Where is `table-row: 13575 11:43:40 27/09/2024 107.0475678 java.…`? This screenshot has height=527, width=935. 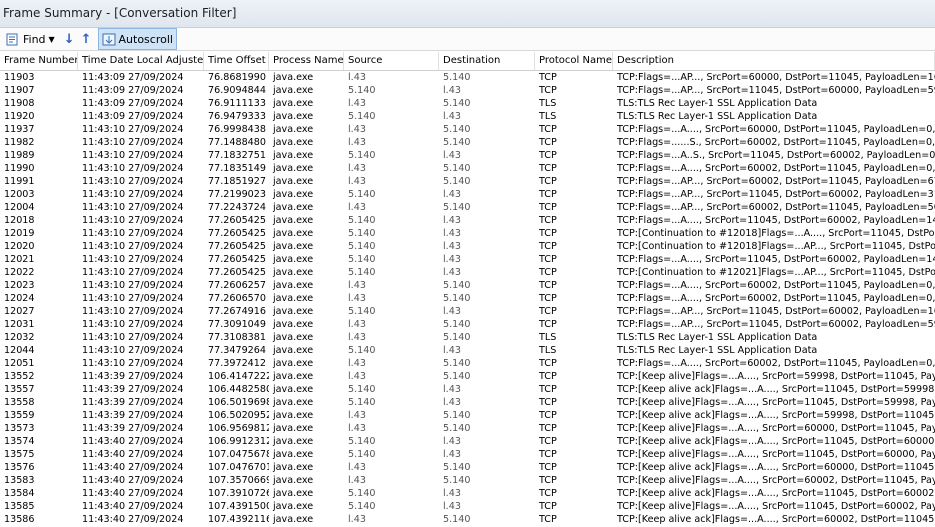 table-row: 13575 11:43:40 27/09/2024 107.0475678 java.… is located at coordinates (467, 454).